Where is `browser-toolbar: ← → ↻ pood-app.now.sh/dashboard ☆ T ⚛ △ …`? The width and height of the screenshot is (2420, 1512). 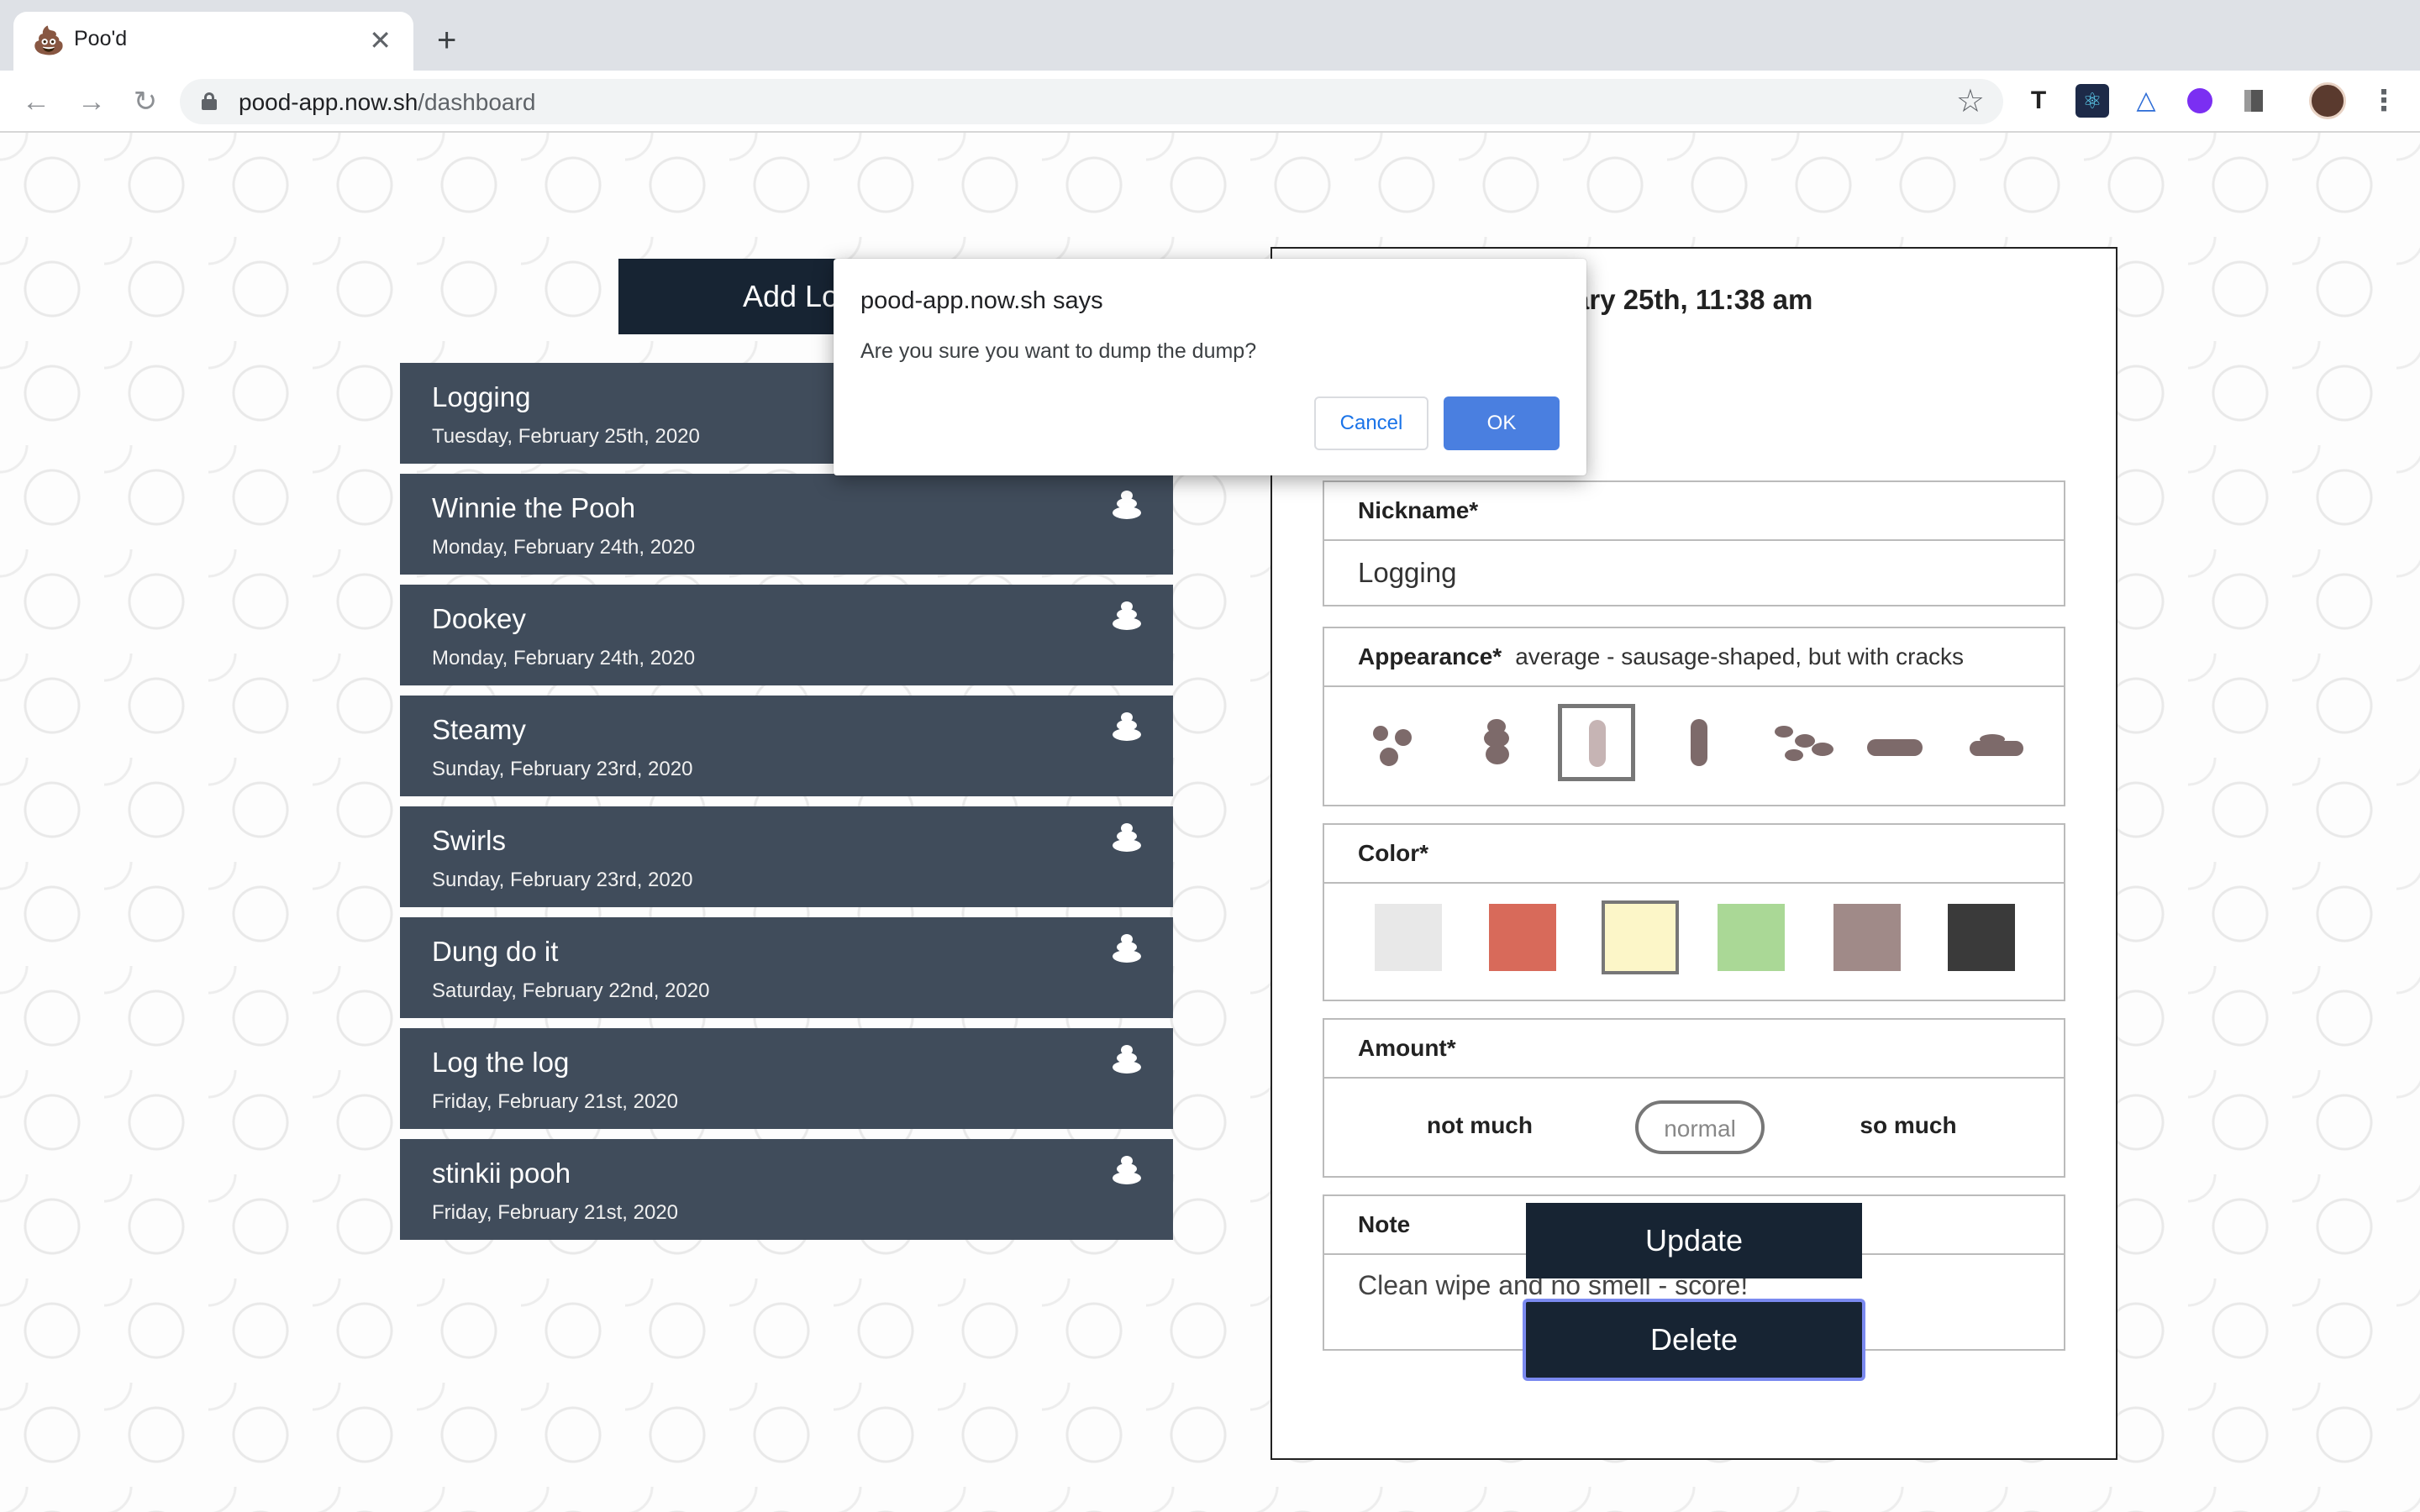 browser-toolbar: ← → ↻ pood-app.now.sh/dashboard ☆ T ⚛ △ … is located at coordinates (1210, 102).